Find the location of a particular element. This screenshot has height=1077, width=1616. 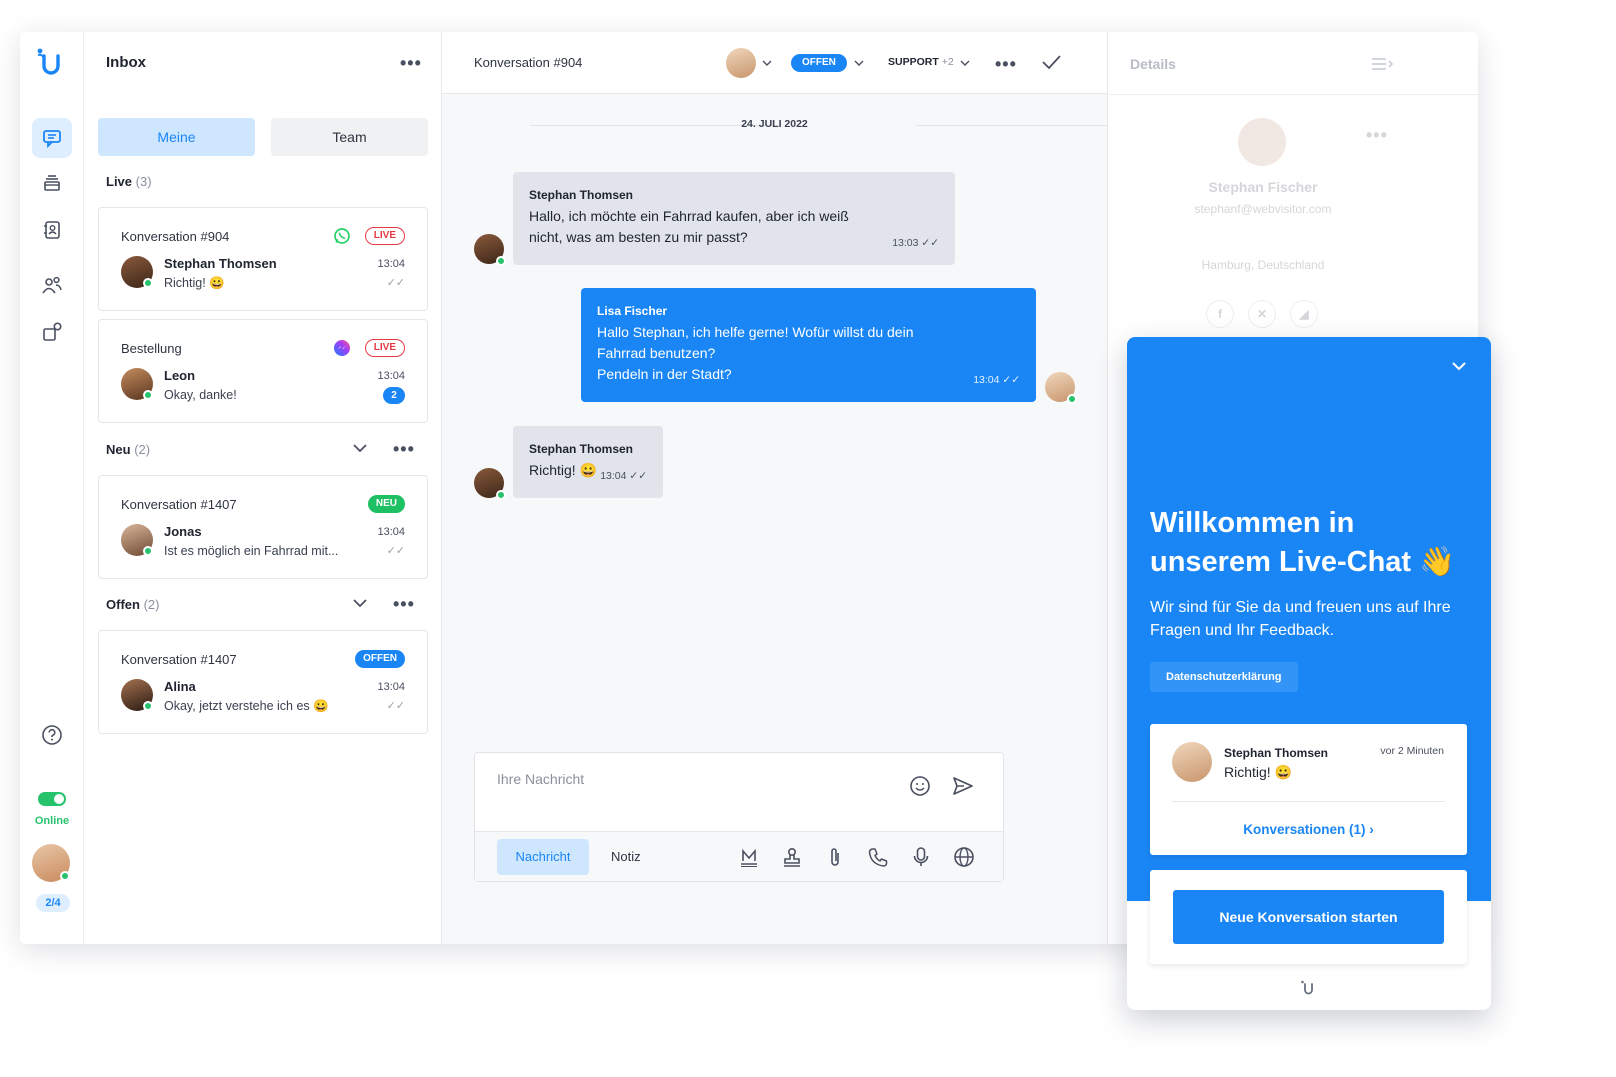

new-conversation-card: Neue Konversation starten is located at coordinates (1308, 917).